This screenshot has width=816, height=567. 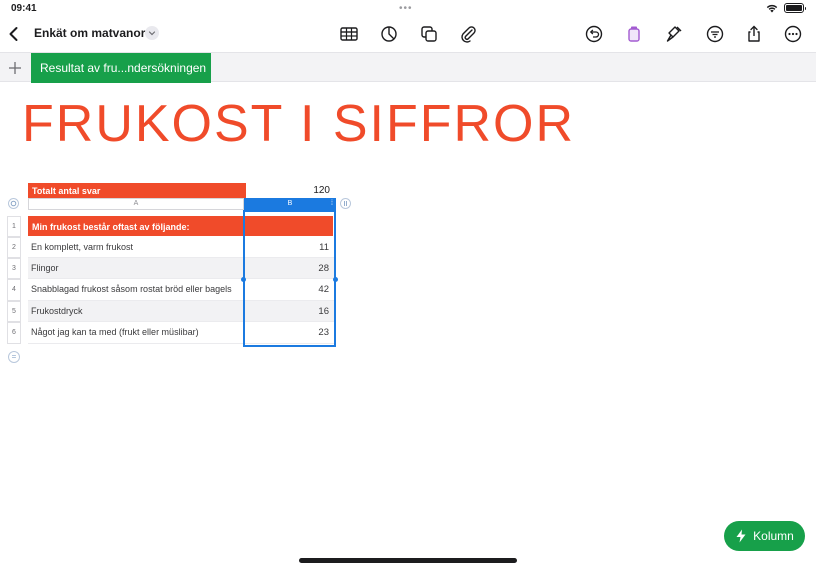 What do you see at coordinates (14, 311) in the screenshot?
I see `row-number: 5` at bounding box center [14, 311].